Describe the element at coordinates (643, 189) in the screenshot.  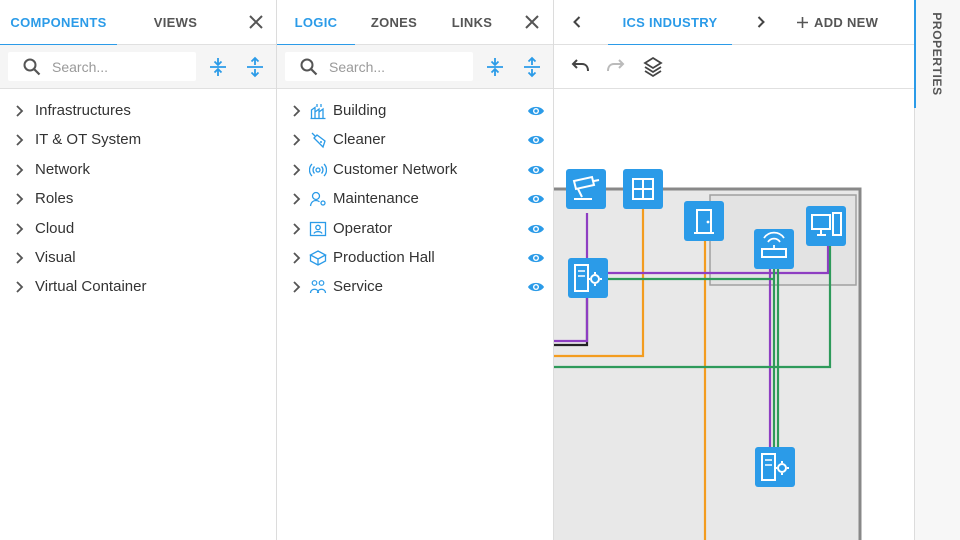
I see `grid-node` at that location.